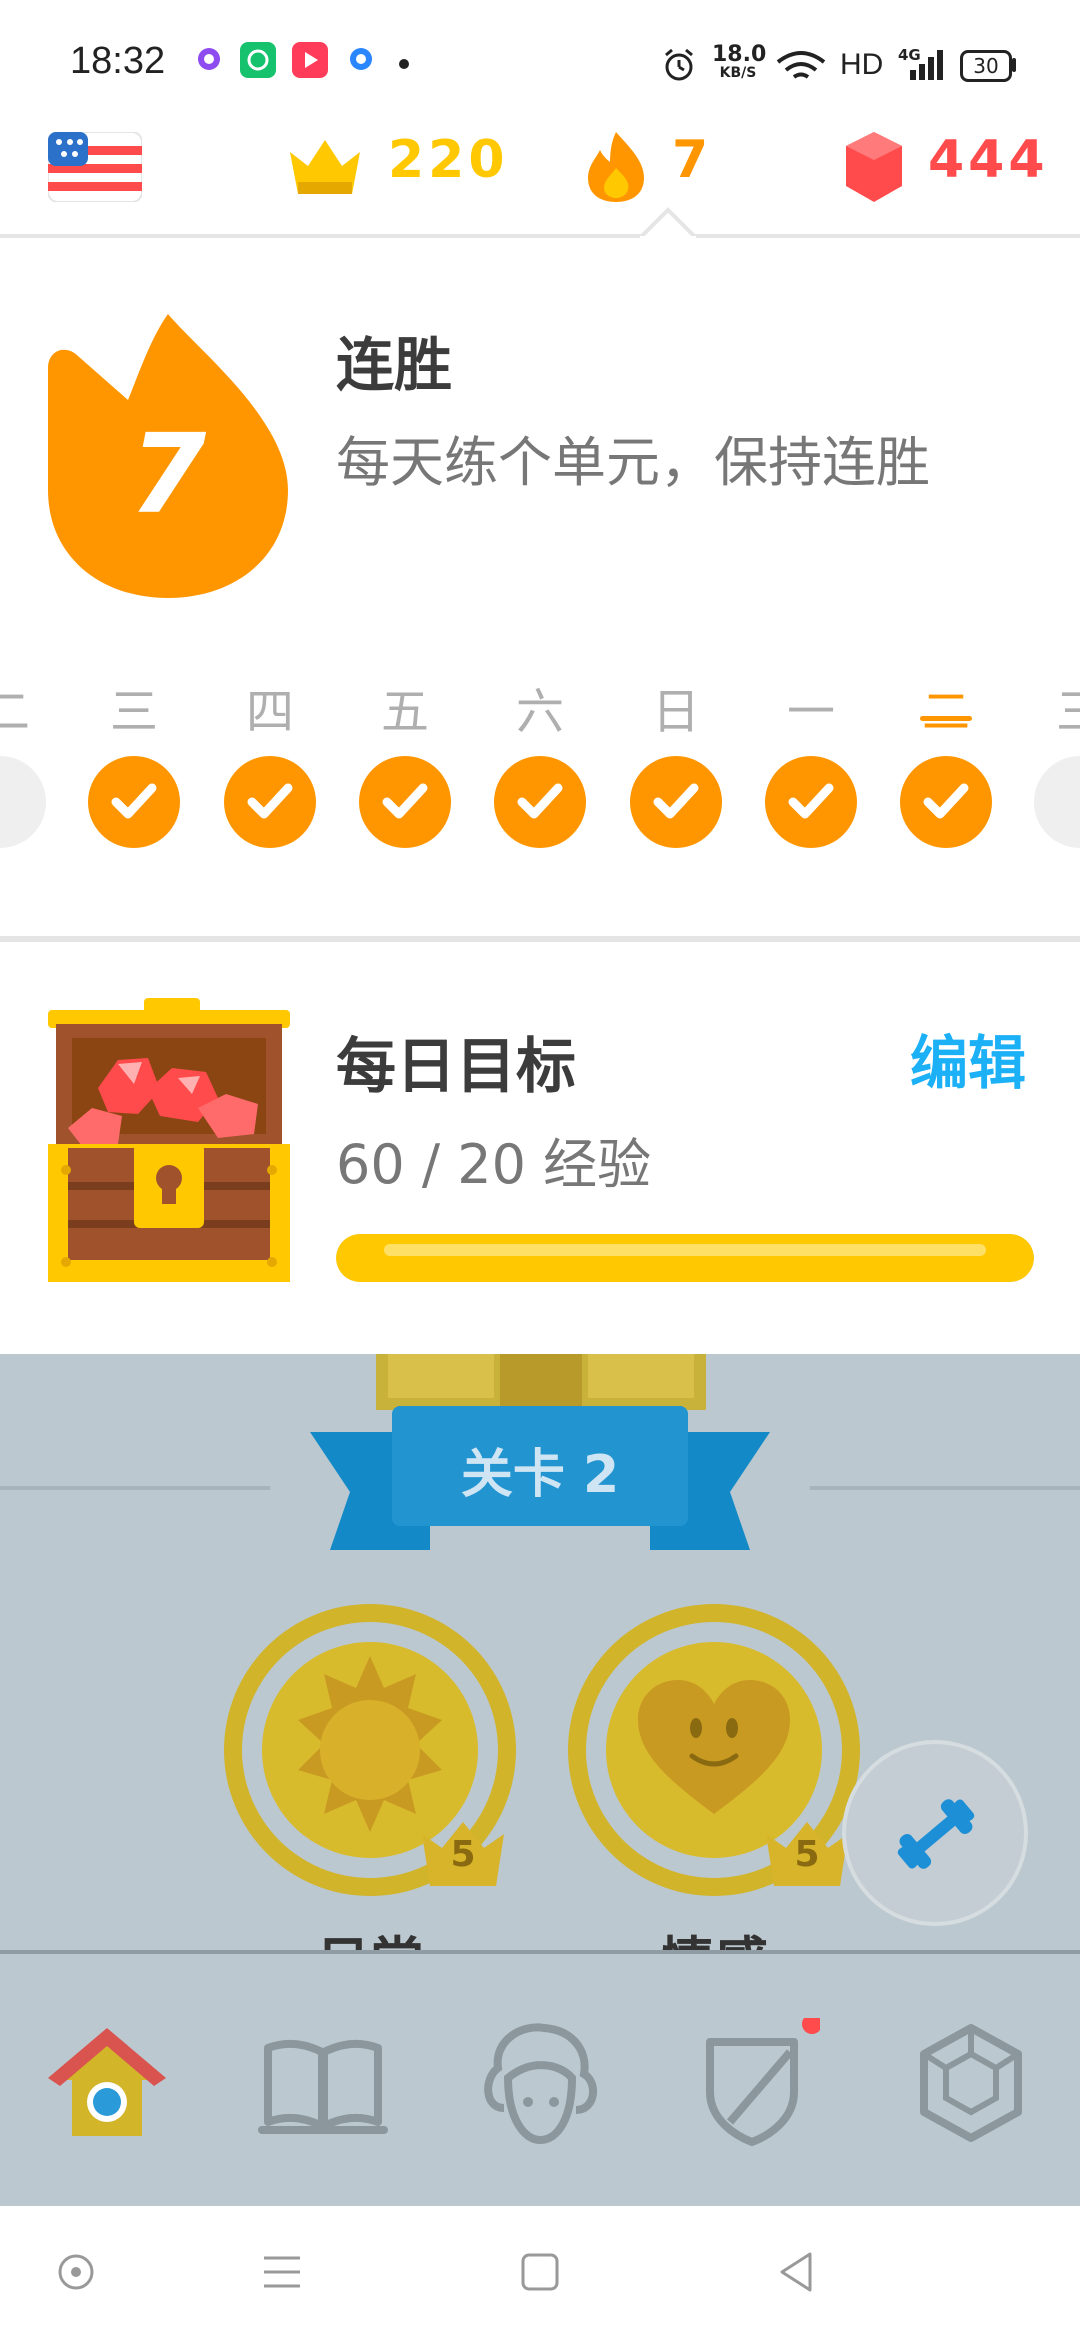 Image resolution: width=1080 pixels, height=2340 pixels. I want to click on level-label: 关卡 2, so click(540, 1475).